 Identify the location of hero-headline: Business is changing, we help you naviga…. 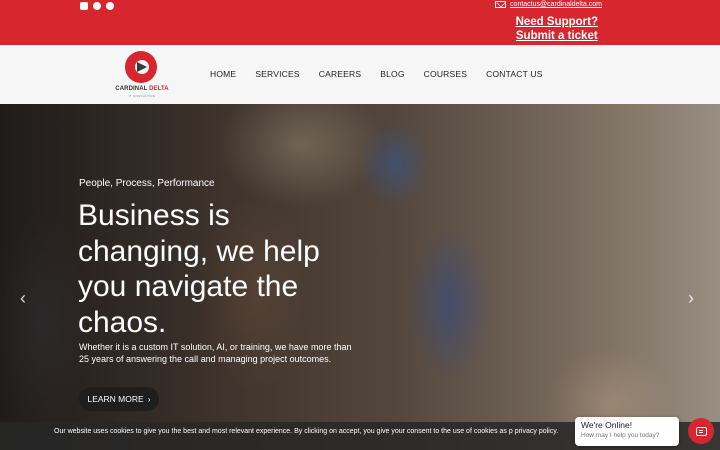
(199, 269).